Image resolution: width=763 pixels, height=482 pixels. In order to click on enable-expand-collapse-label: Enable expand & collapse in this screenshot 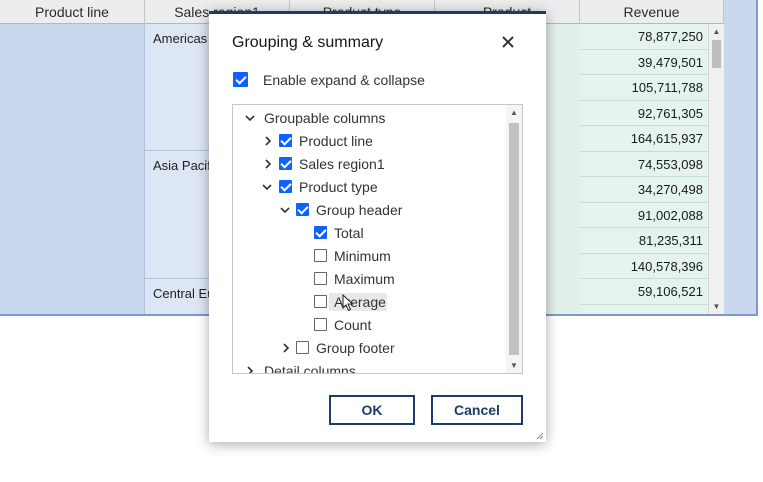, I will do `click(344, 80)`.